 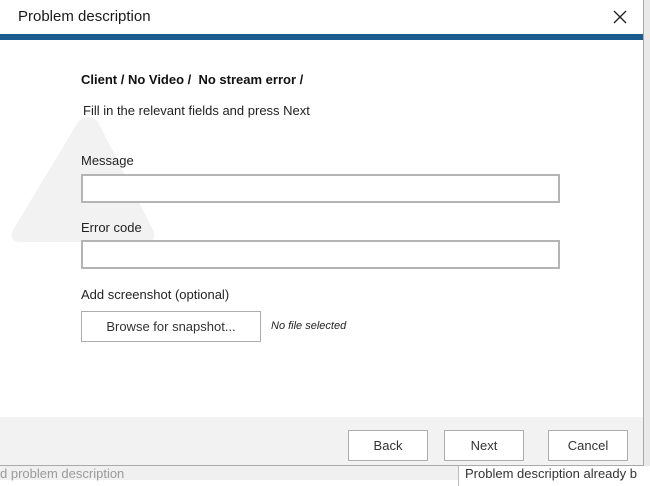 I want to click on next-button: Next, so click(x=484, y=445).